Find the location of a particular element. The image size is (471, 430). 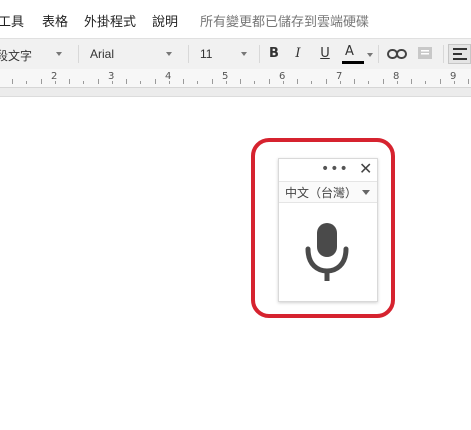

menu-tools: 工具 is located at coordinates (12, 20).